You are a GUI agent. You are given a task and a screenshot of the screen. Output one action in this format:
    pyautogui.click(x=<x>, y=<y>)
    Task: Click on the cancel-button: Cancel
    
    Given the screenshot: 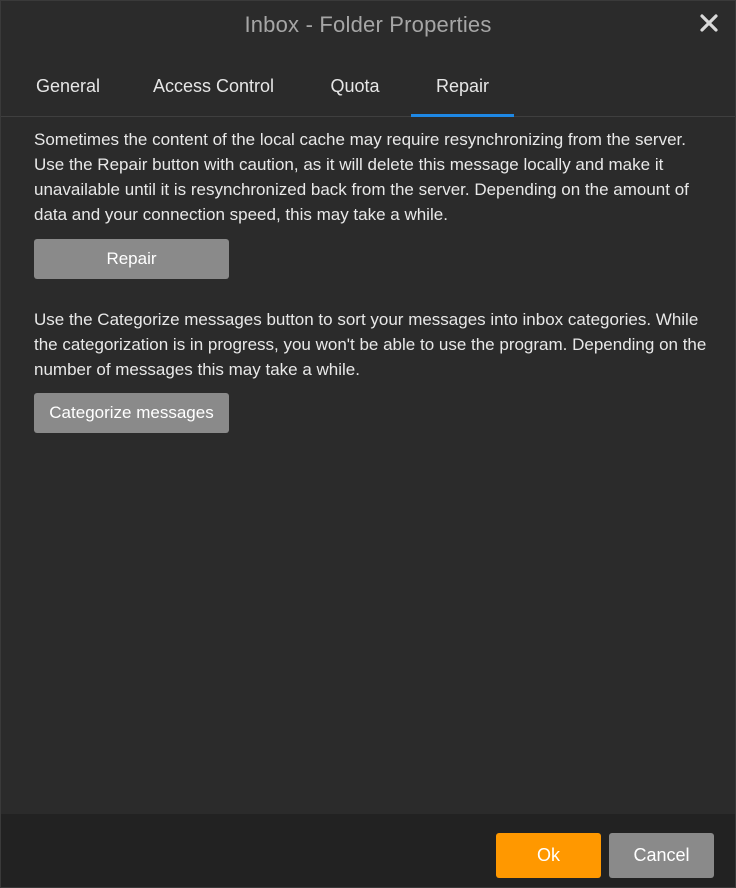 What is the action you would take?
    pyautogui.click(x=661, y=855)
    